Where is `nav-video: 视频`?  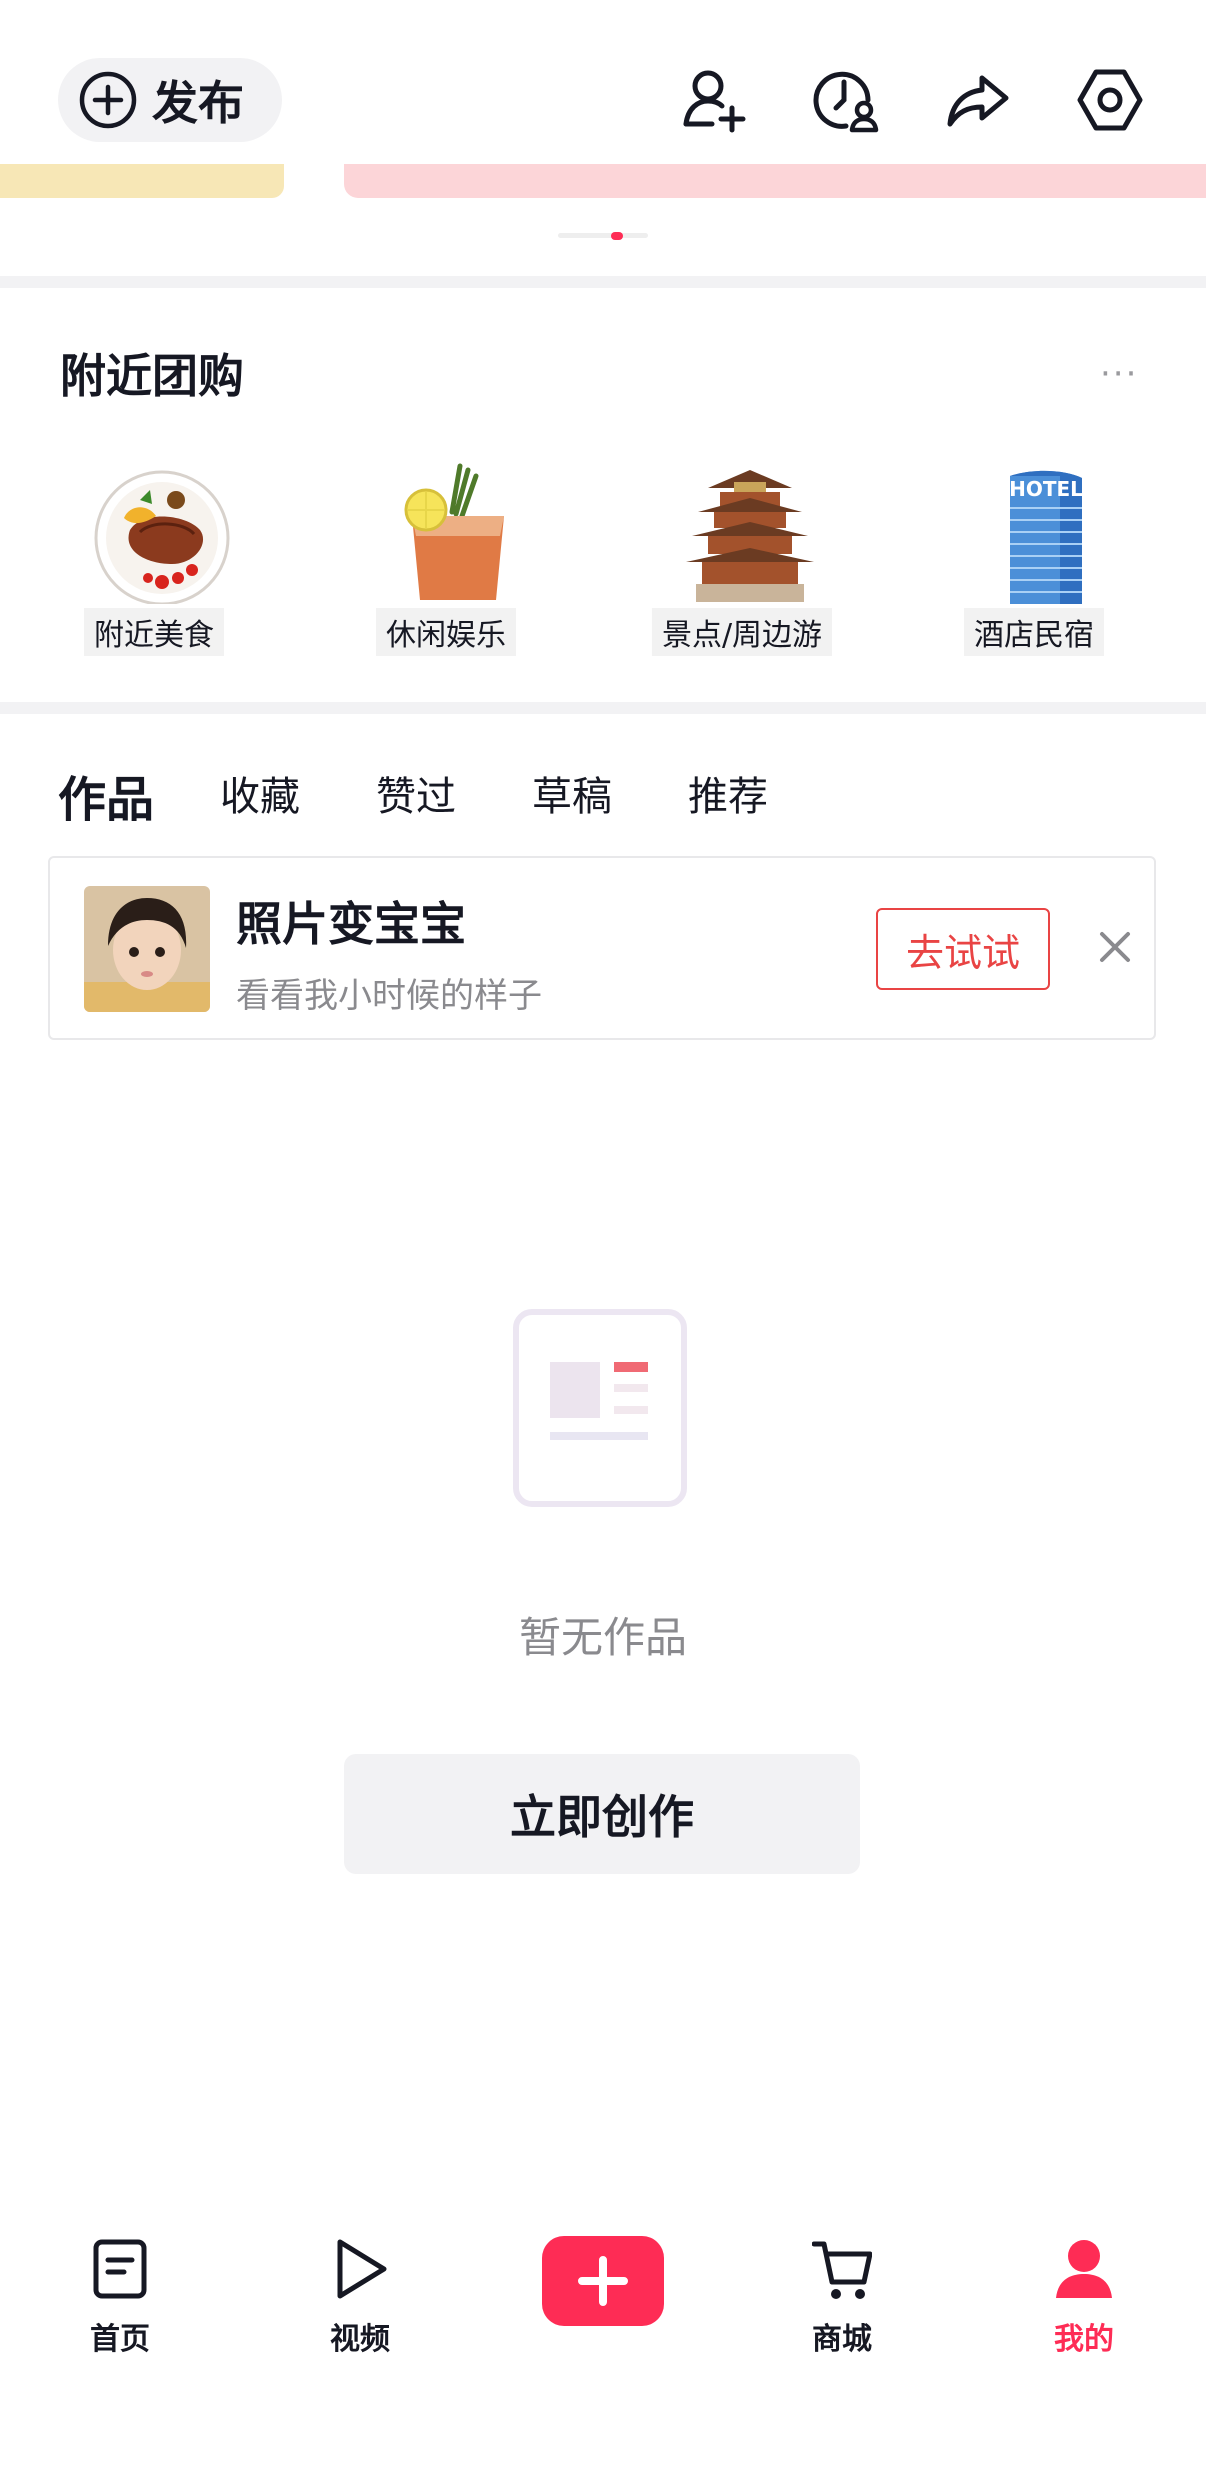 nav-video: 视频 is located at coordinates (360, 2295).